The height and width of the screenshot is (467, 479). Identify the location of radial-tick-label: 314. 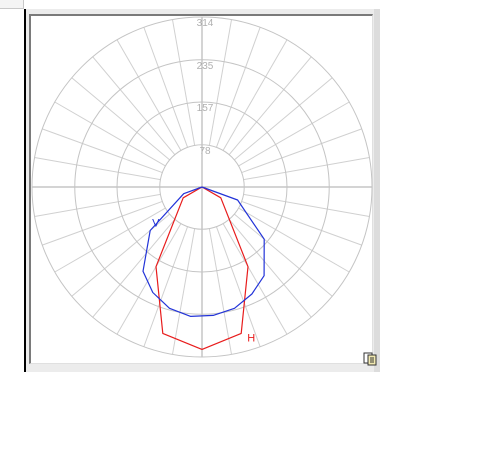
(205, 23).